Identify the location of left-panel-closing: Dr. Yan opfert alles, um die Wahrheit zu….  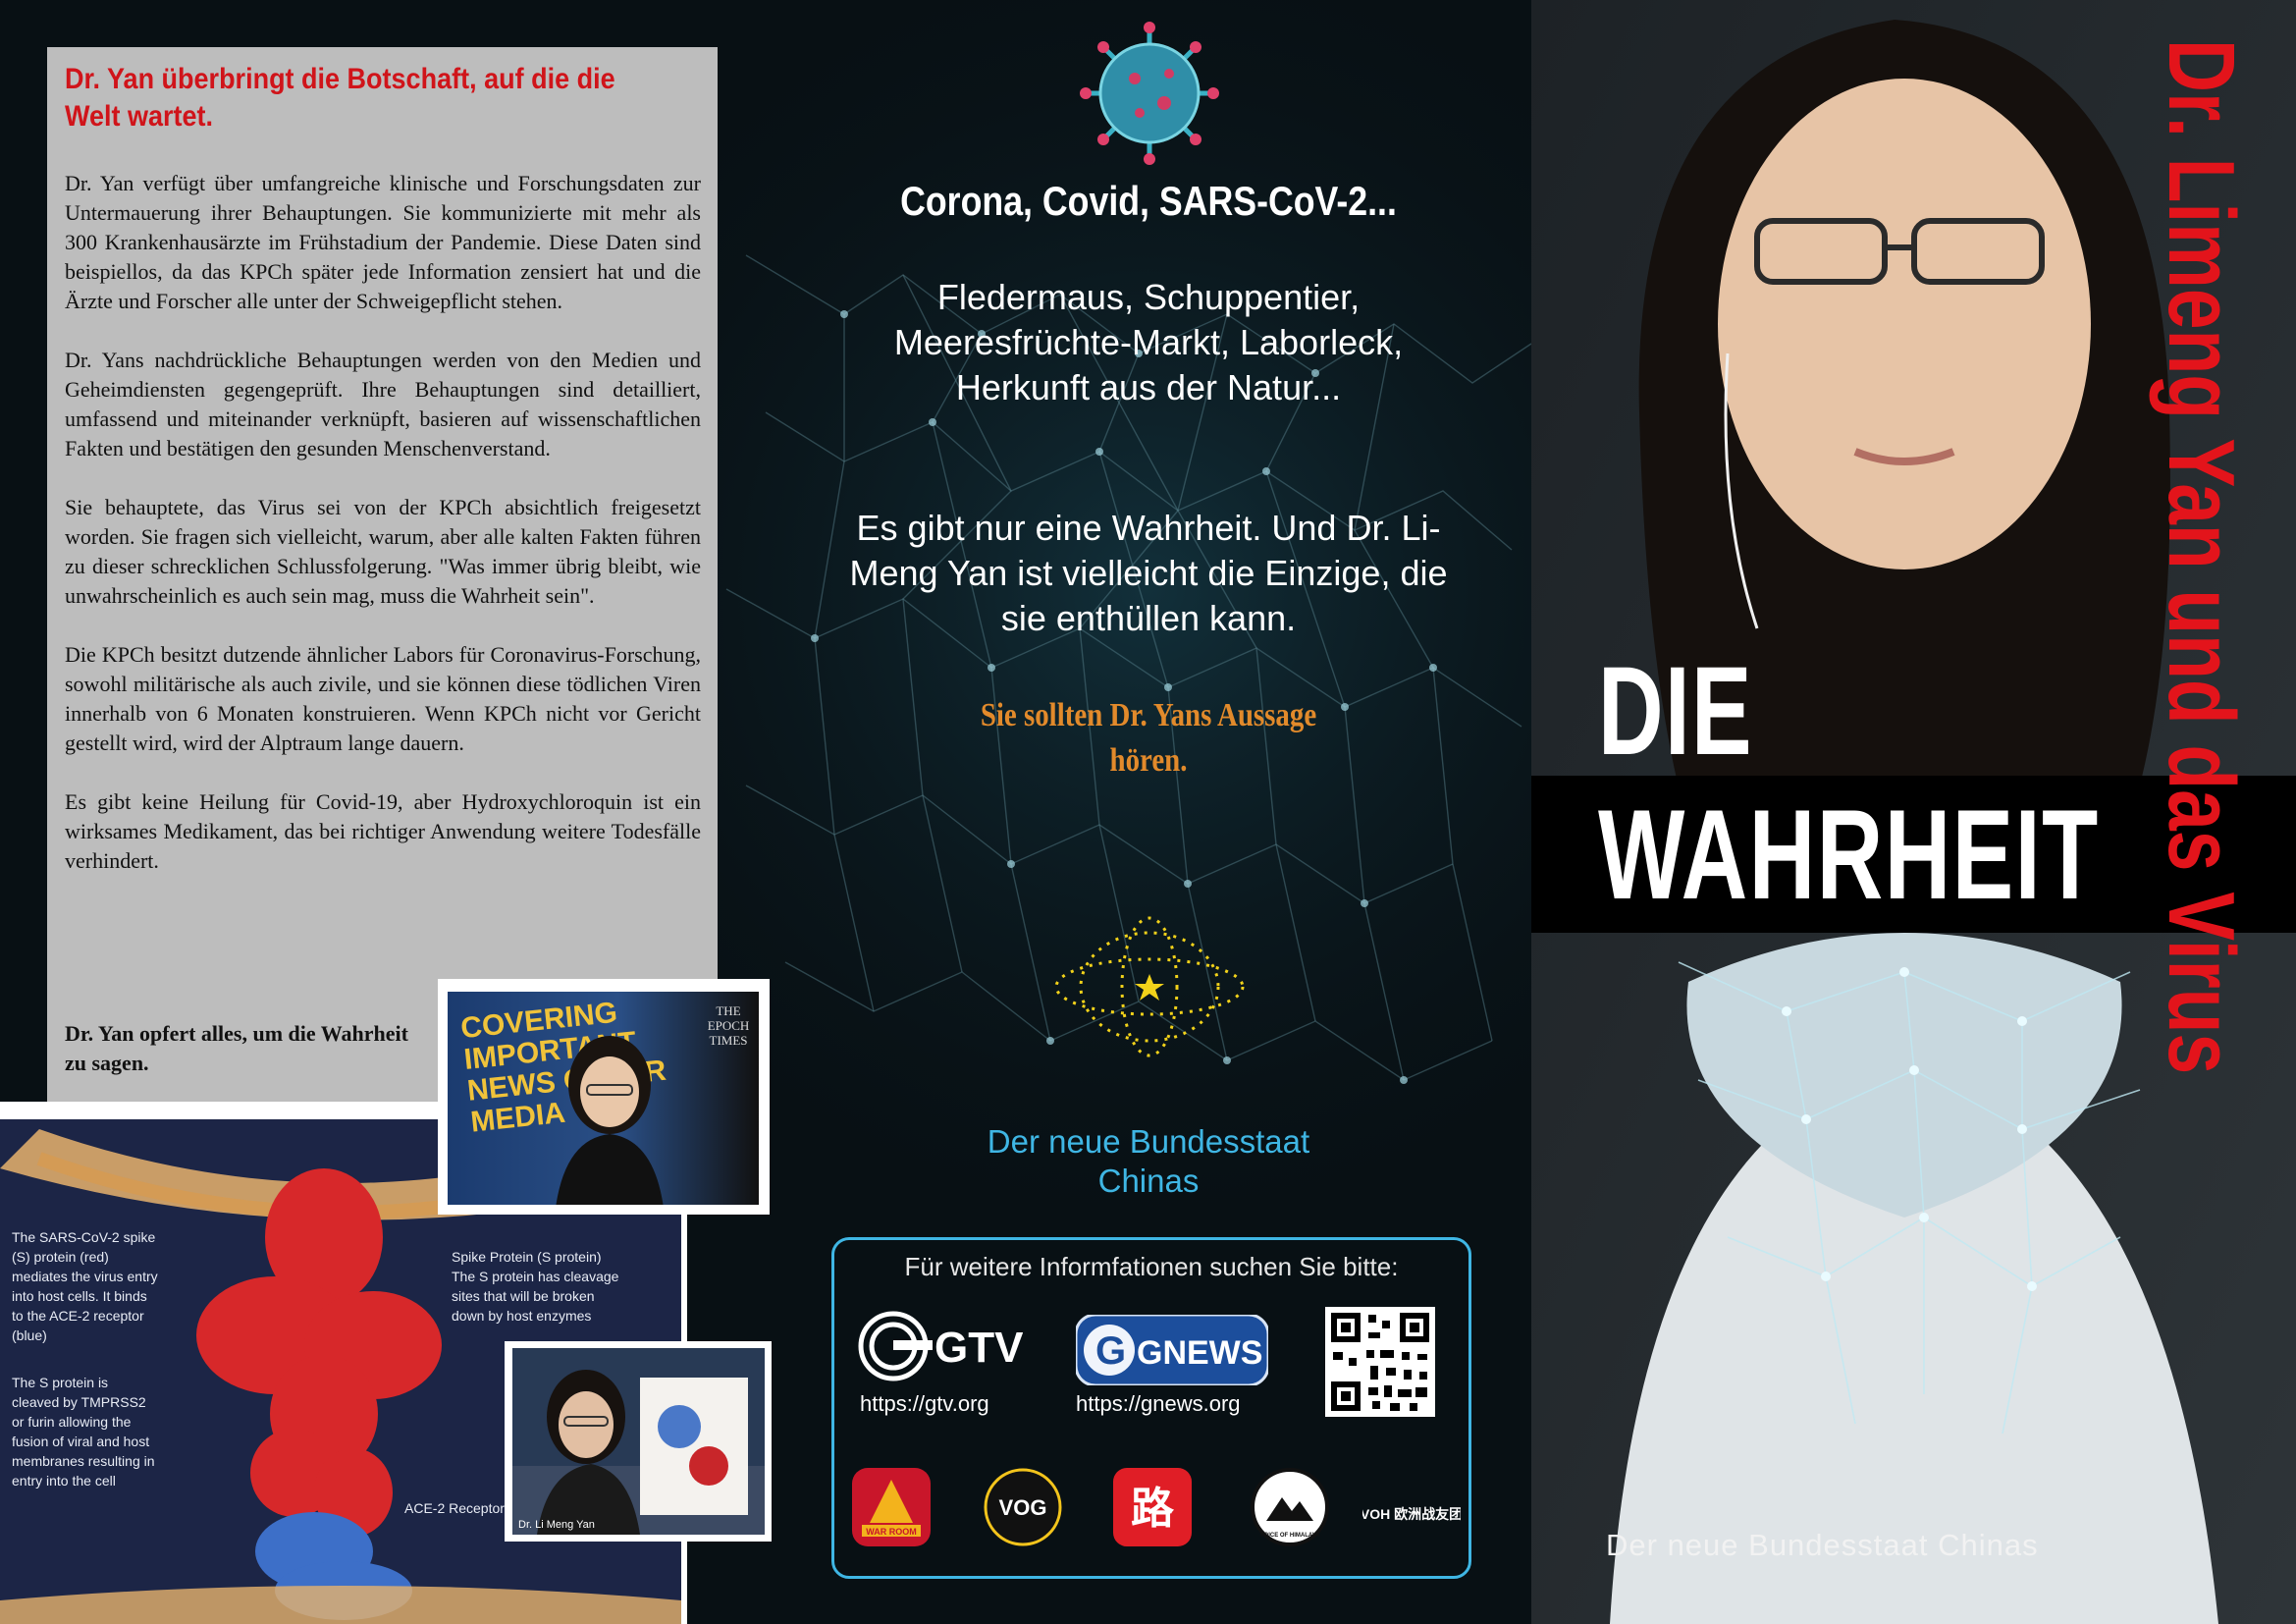
(236, 1048).